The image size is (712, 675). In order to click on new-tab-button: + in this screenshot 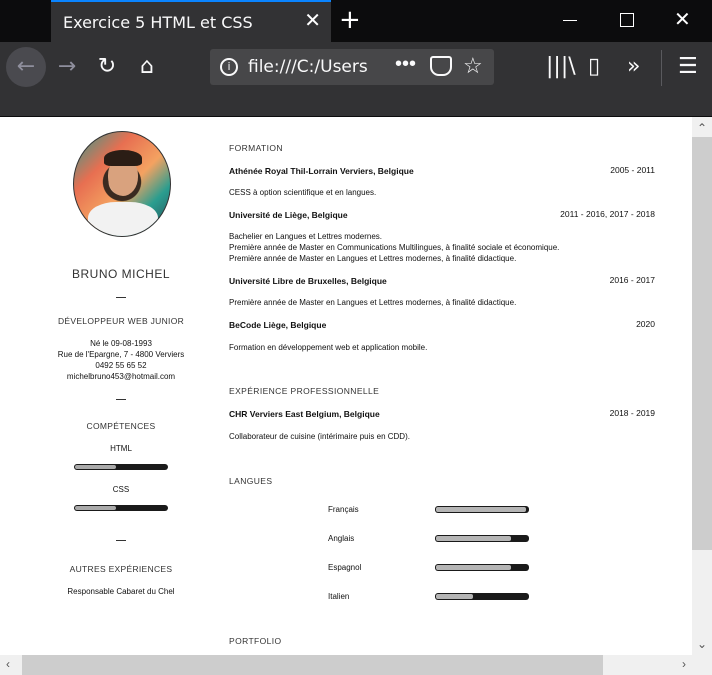, I will do `click(350, 20)`.